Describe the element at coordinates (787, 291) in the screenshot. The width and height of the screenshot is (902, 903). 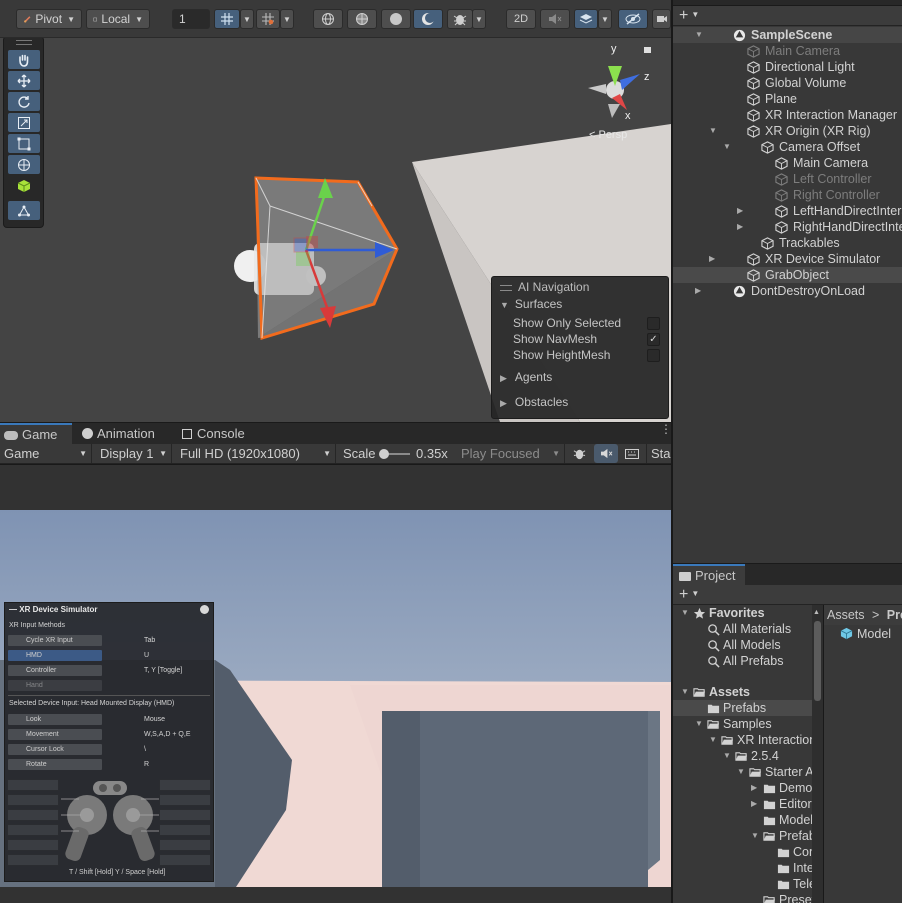
I see `hierarchy-item-dont-destroy-on-load: ▶ DontDestroyOnLoad` at that location.